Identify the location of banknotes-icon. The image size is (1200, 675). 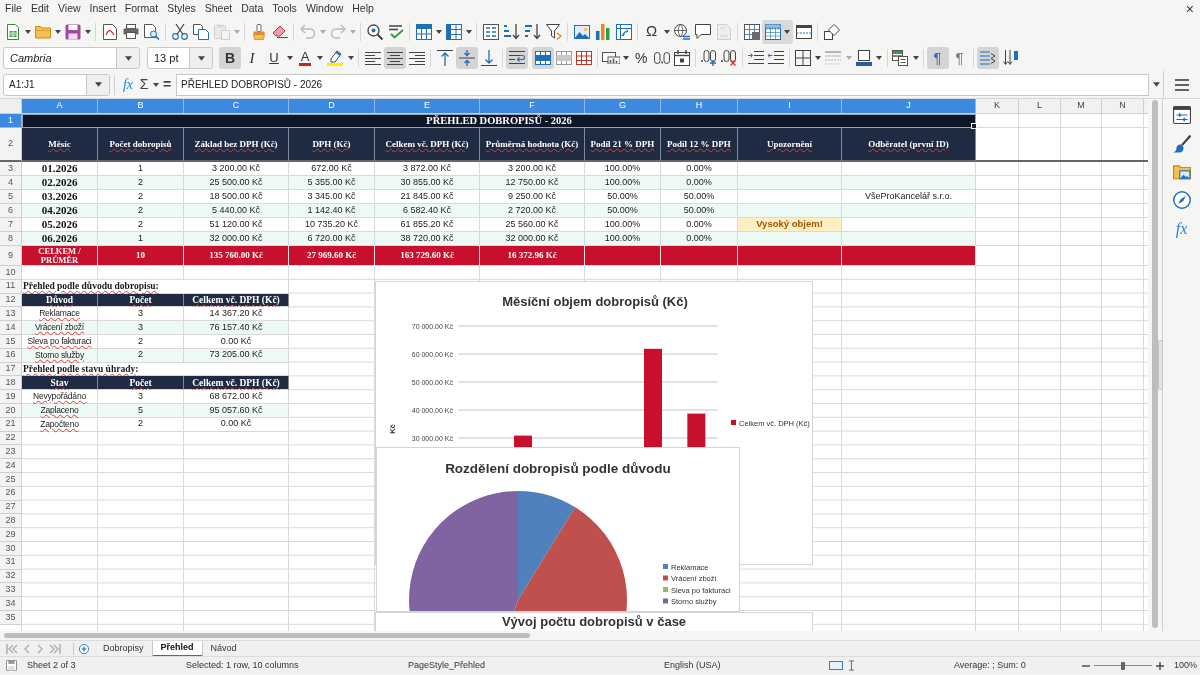
(610, 58).